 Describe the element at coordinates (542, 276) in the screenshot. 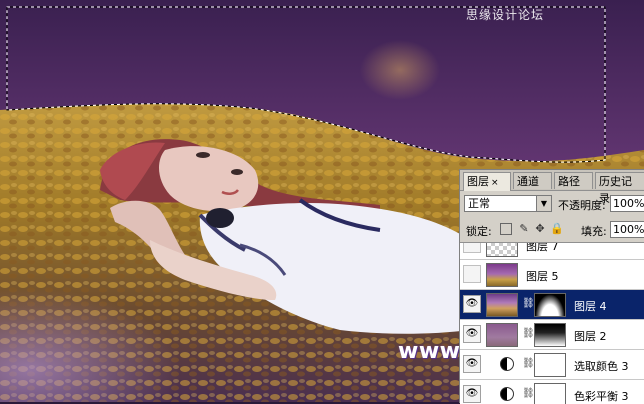

I see `layer-name: 图层 5` at that location.